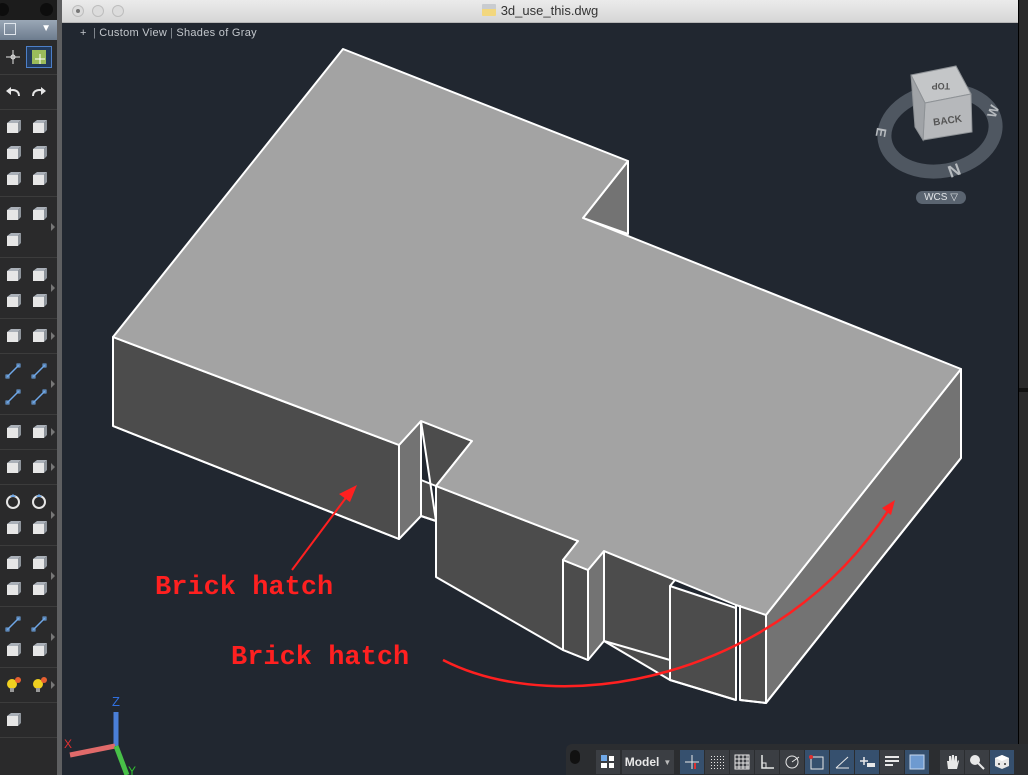 The height and width of the screenshot is (775, 1028). Describe the element at coordinates (216, 33) in the screenshot. I see `visual-style-menu: Shades of Gray` at that location.